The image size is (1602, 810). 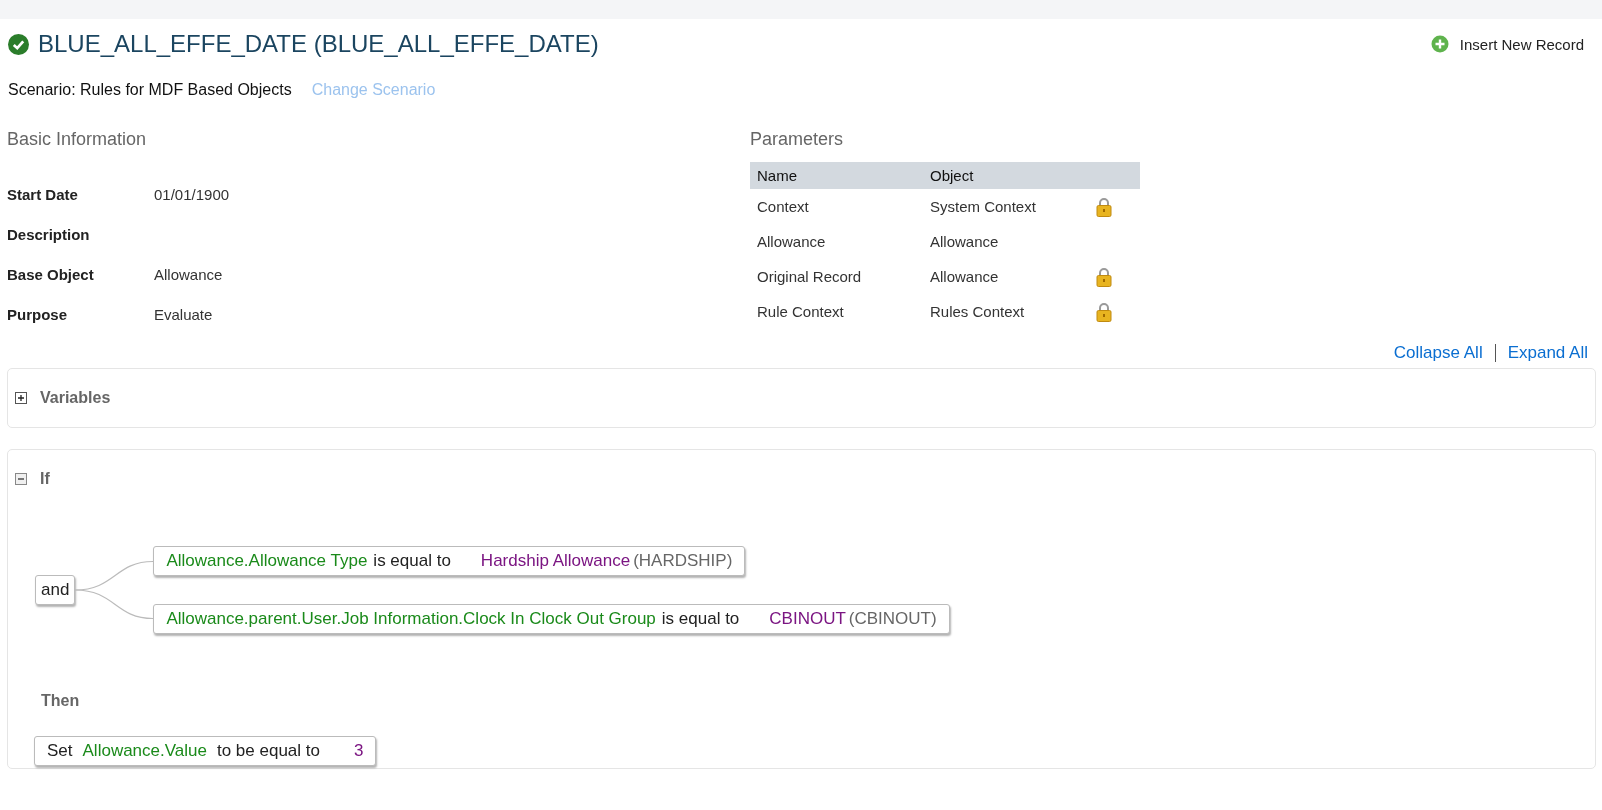 I want to click on action-operator: to be equal to, so click(x=268, y=751).